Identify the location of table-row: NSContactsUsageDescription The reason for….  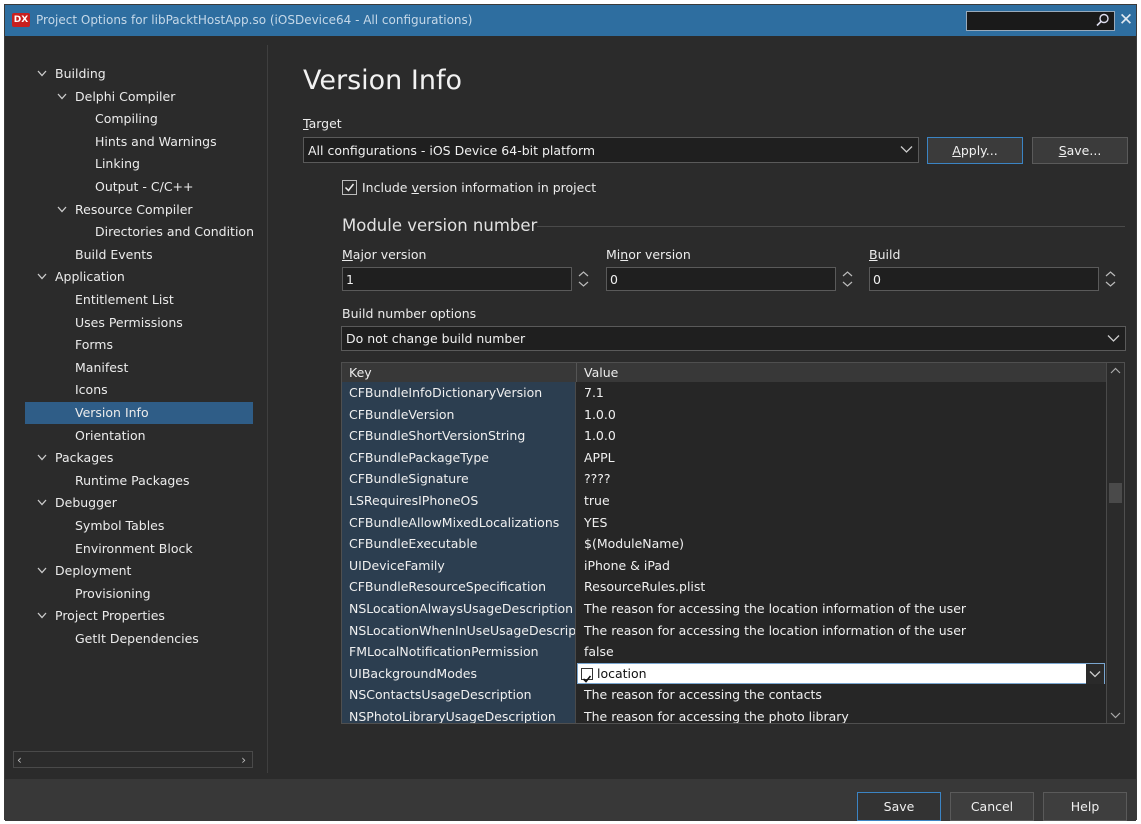
(724, 695).